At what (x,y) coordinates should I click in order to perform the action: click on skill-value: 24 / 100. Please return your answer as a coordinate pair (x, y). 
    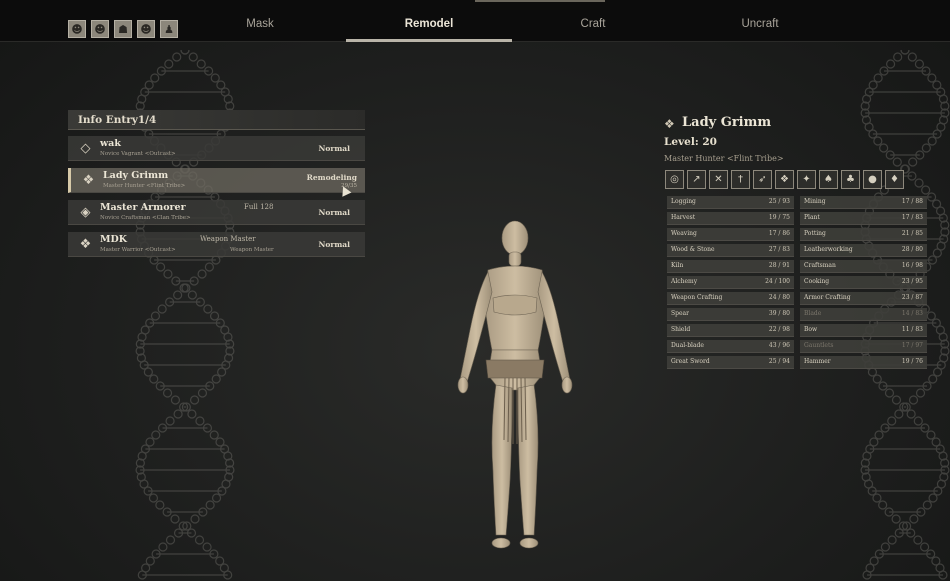
    Looking at the image, I should click on (777, 281).